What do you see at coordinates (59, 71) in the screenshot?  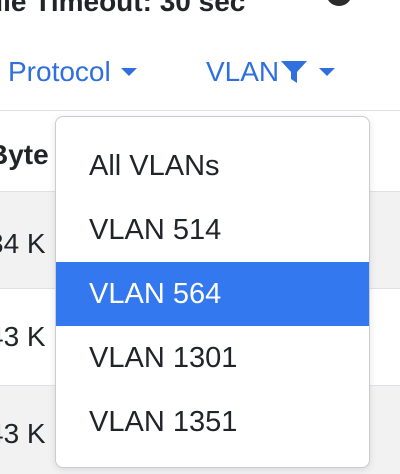 I see `protocol-filter-label: Protocol` at bounding box center [59, 71].